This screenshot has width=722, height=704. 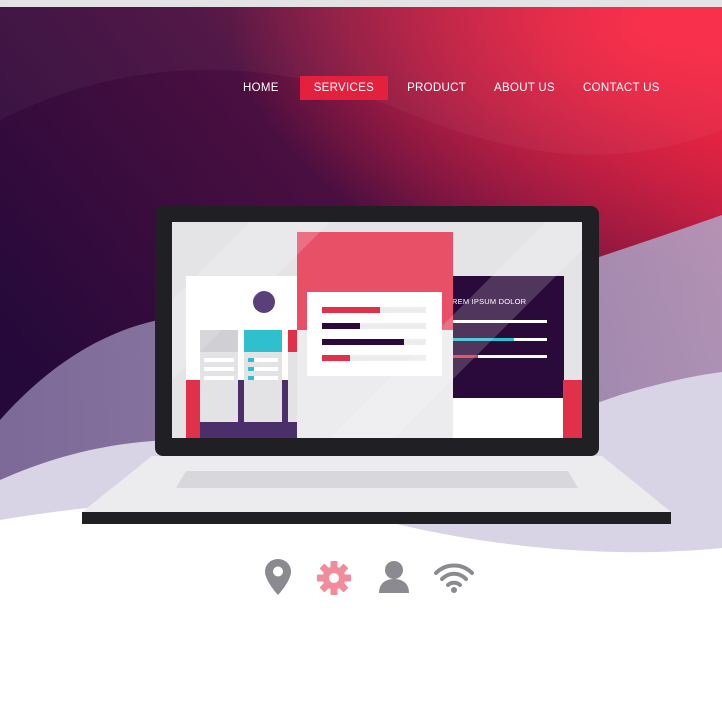 What do you see at coordinates (376, 518) in the screenshot?
I see `laptop-base-edge` at bounding box center [376, 518].